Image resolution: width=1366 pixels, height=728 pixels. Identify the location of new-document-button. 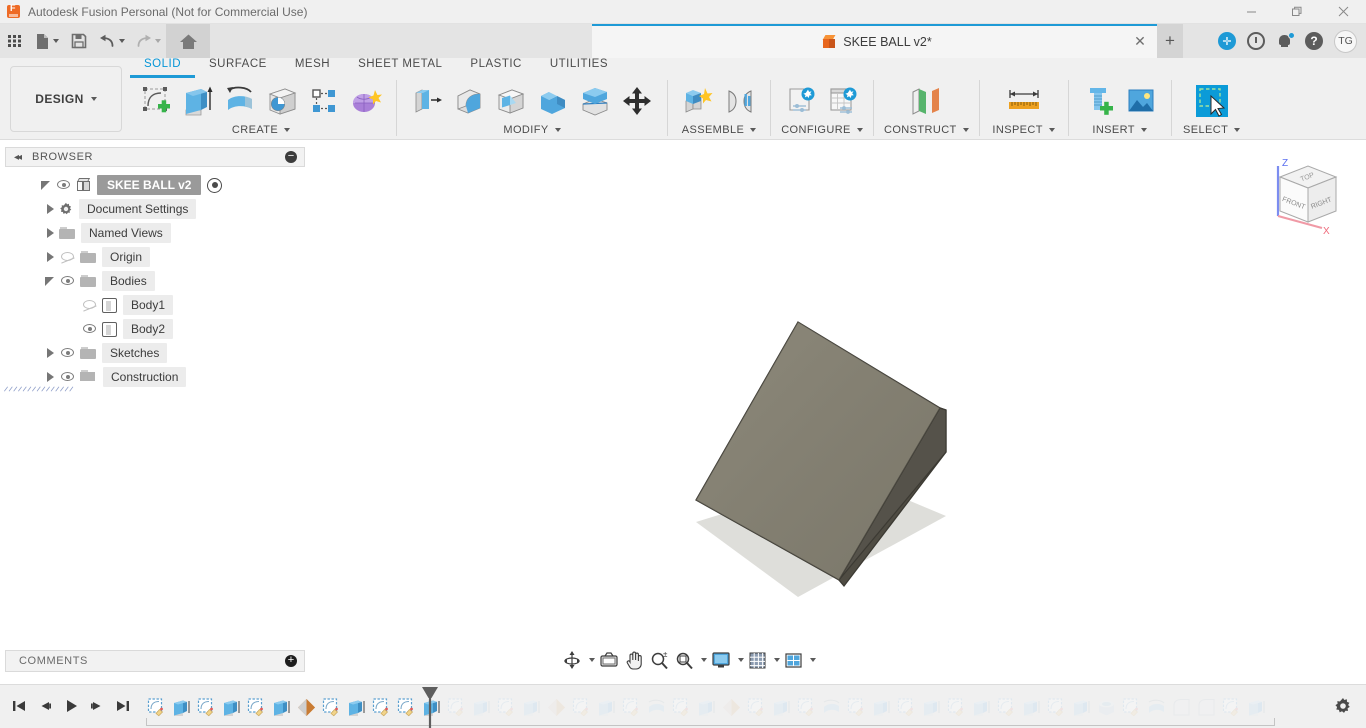
(47, 41).